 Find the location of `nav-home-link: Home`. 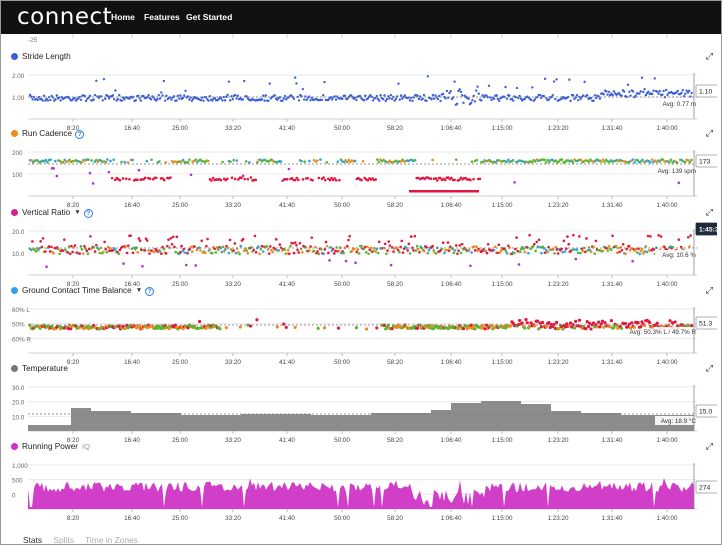

nav-home-link: Home is located at coordinates (123, 17).